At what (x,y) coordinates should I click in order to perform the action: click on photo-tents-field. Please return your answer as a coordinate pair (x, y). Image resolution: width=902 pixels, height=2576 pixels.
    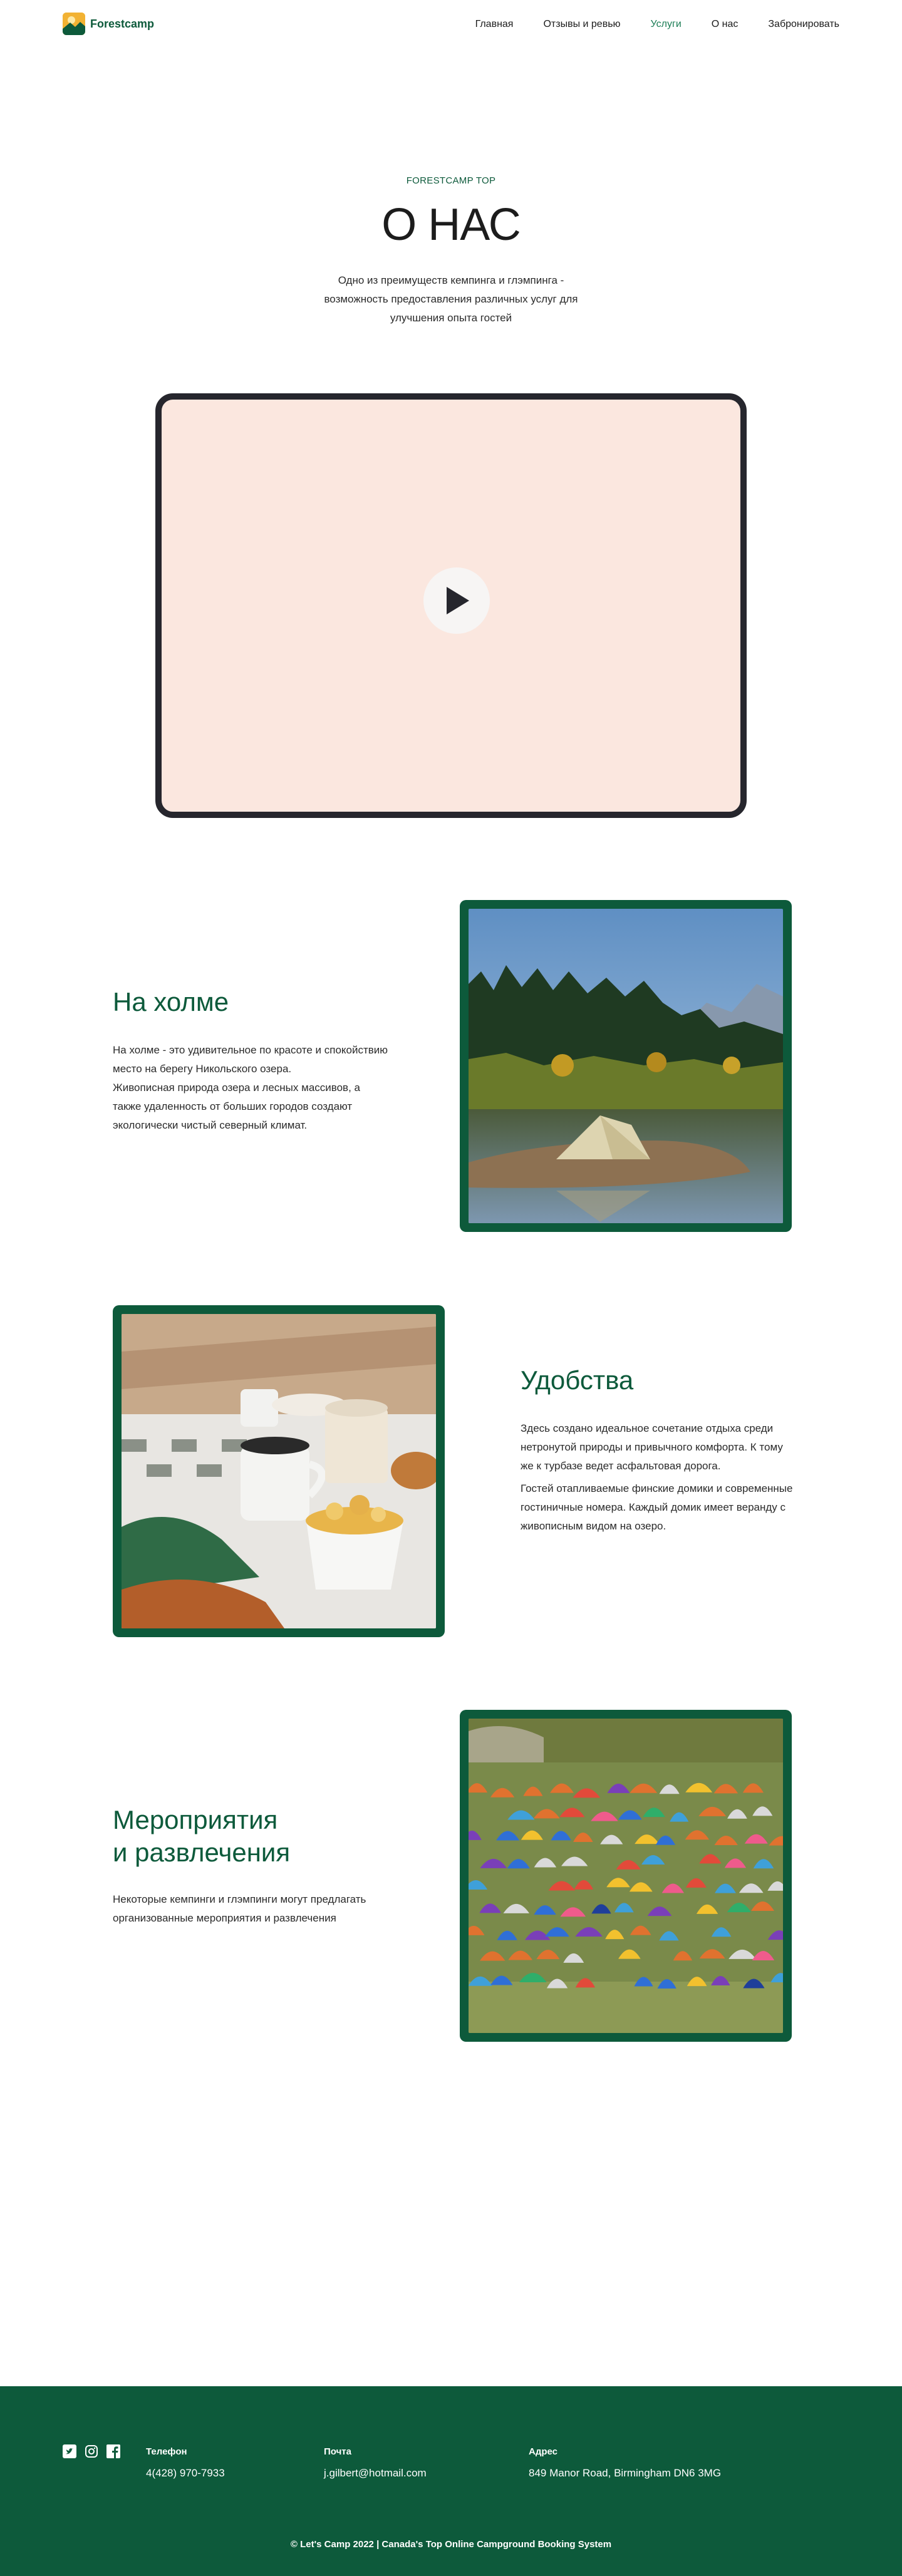
    Looking at the image, I should click on (626, 1876).